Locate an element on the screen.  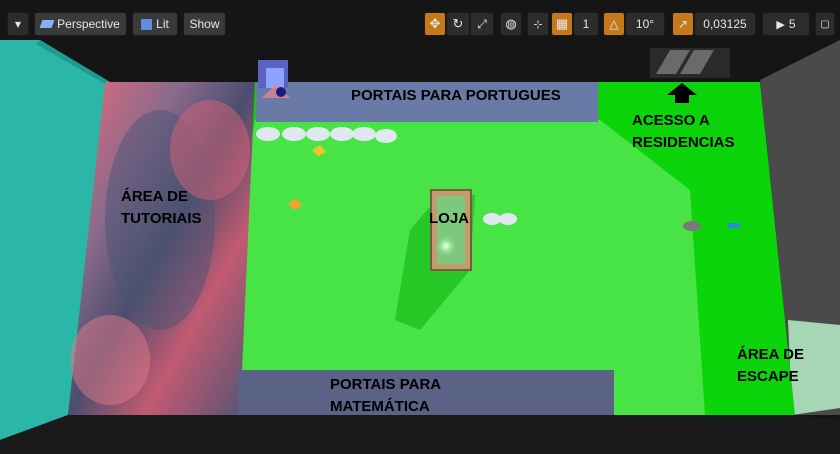
world-space-button: ◍ is located at coordinates (511, 24).